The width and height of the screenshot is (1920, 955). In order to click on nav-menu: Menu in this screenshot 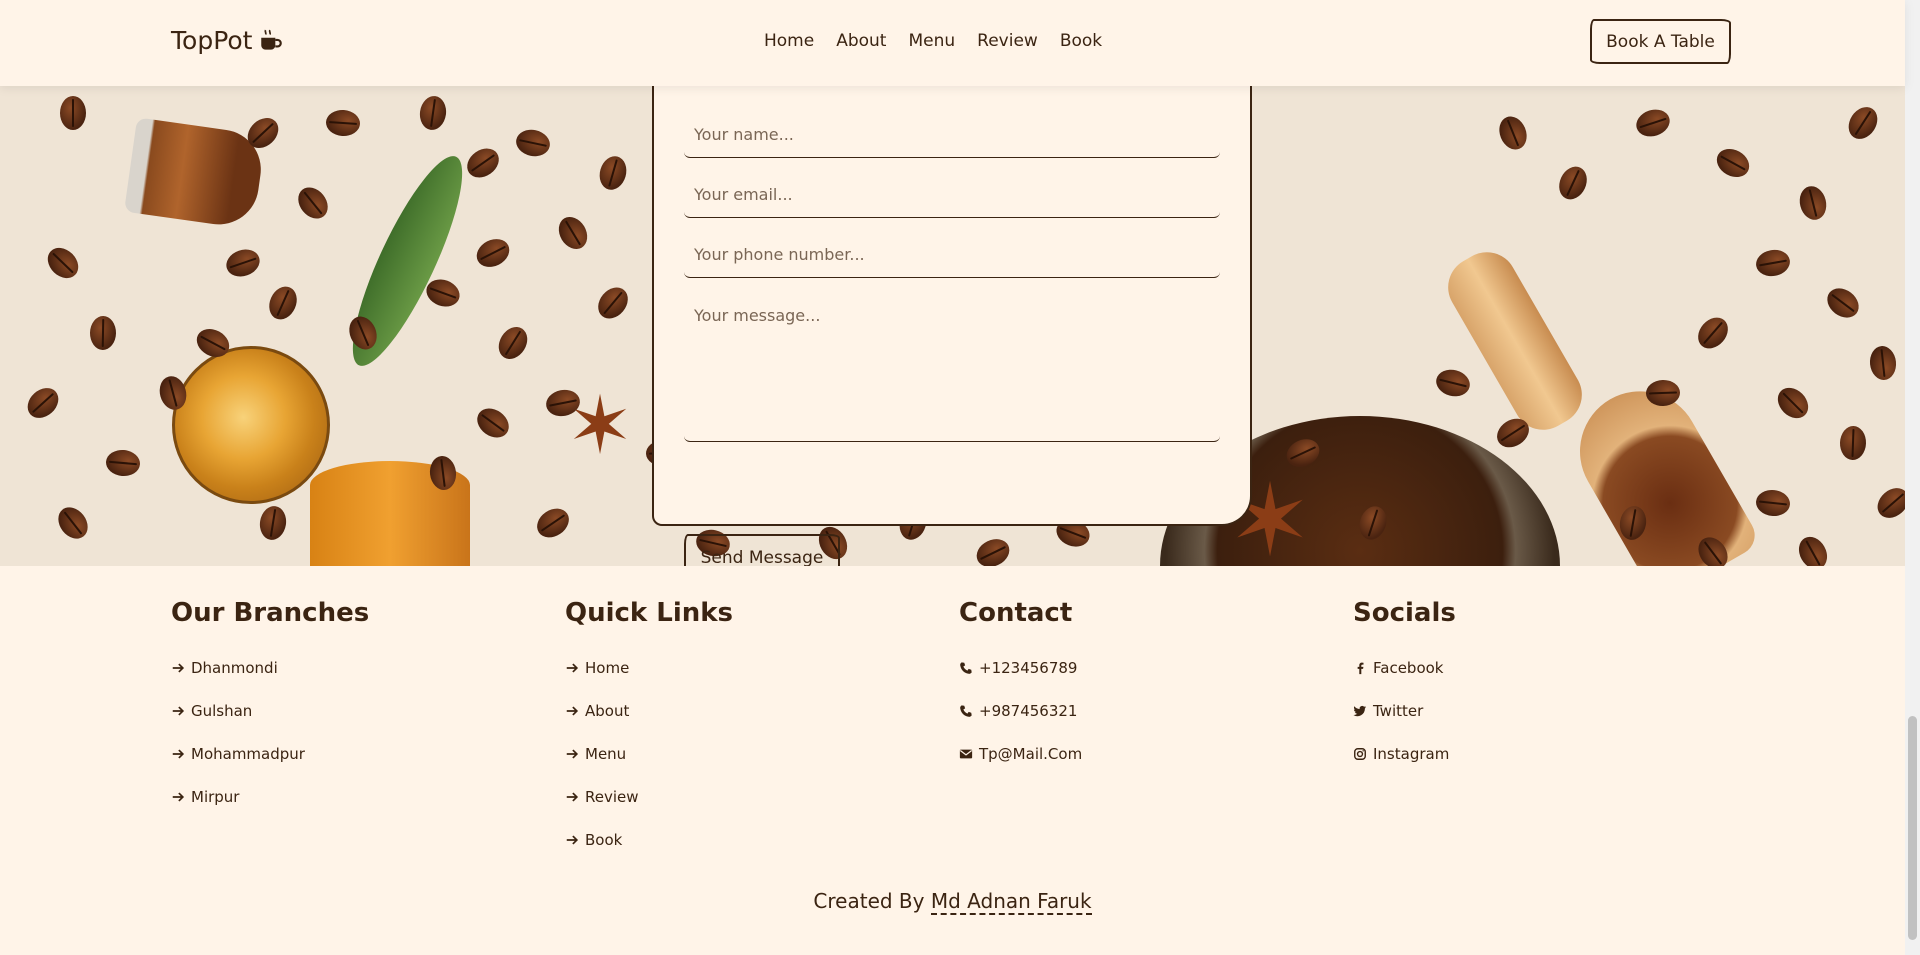, I will do `click(931, 41)`.